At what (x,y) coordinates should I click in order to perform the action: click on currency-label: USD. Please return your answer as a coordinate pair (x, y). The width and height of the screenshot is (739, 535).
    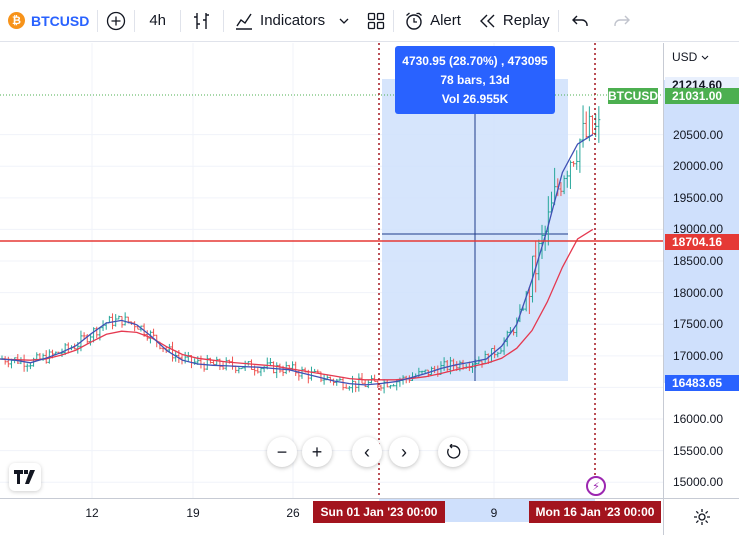
    Looking at the image, I should click on (685, 57).